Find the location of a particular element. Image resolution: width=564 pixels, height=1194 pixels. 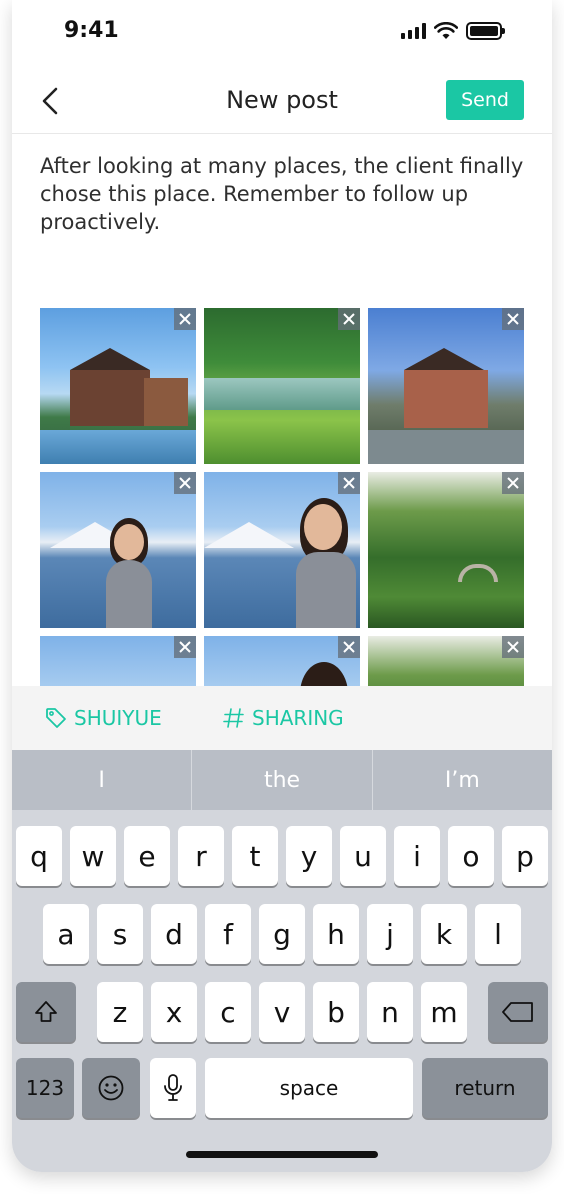

key-b: b is located at coordinates (336, 1012).